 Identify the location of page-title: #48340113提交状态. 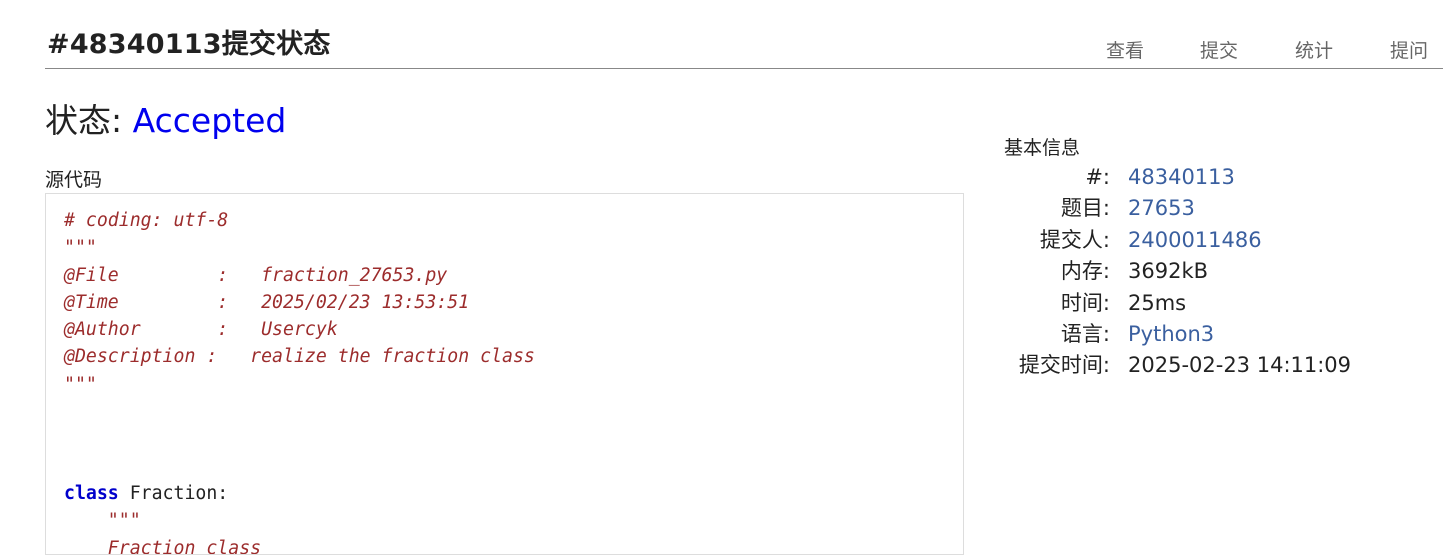
(189, 44).